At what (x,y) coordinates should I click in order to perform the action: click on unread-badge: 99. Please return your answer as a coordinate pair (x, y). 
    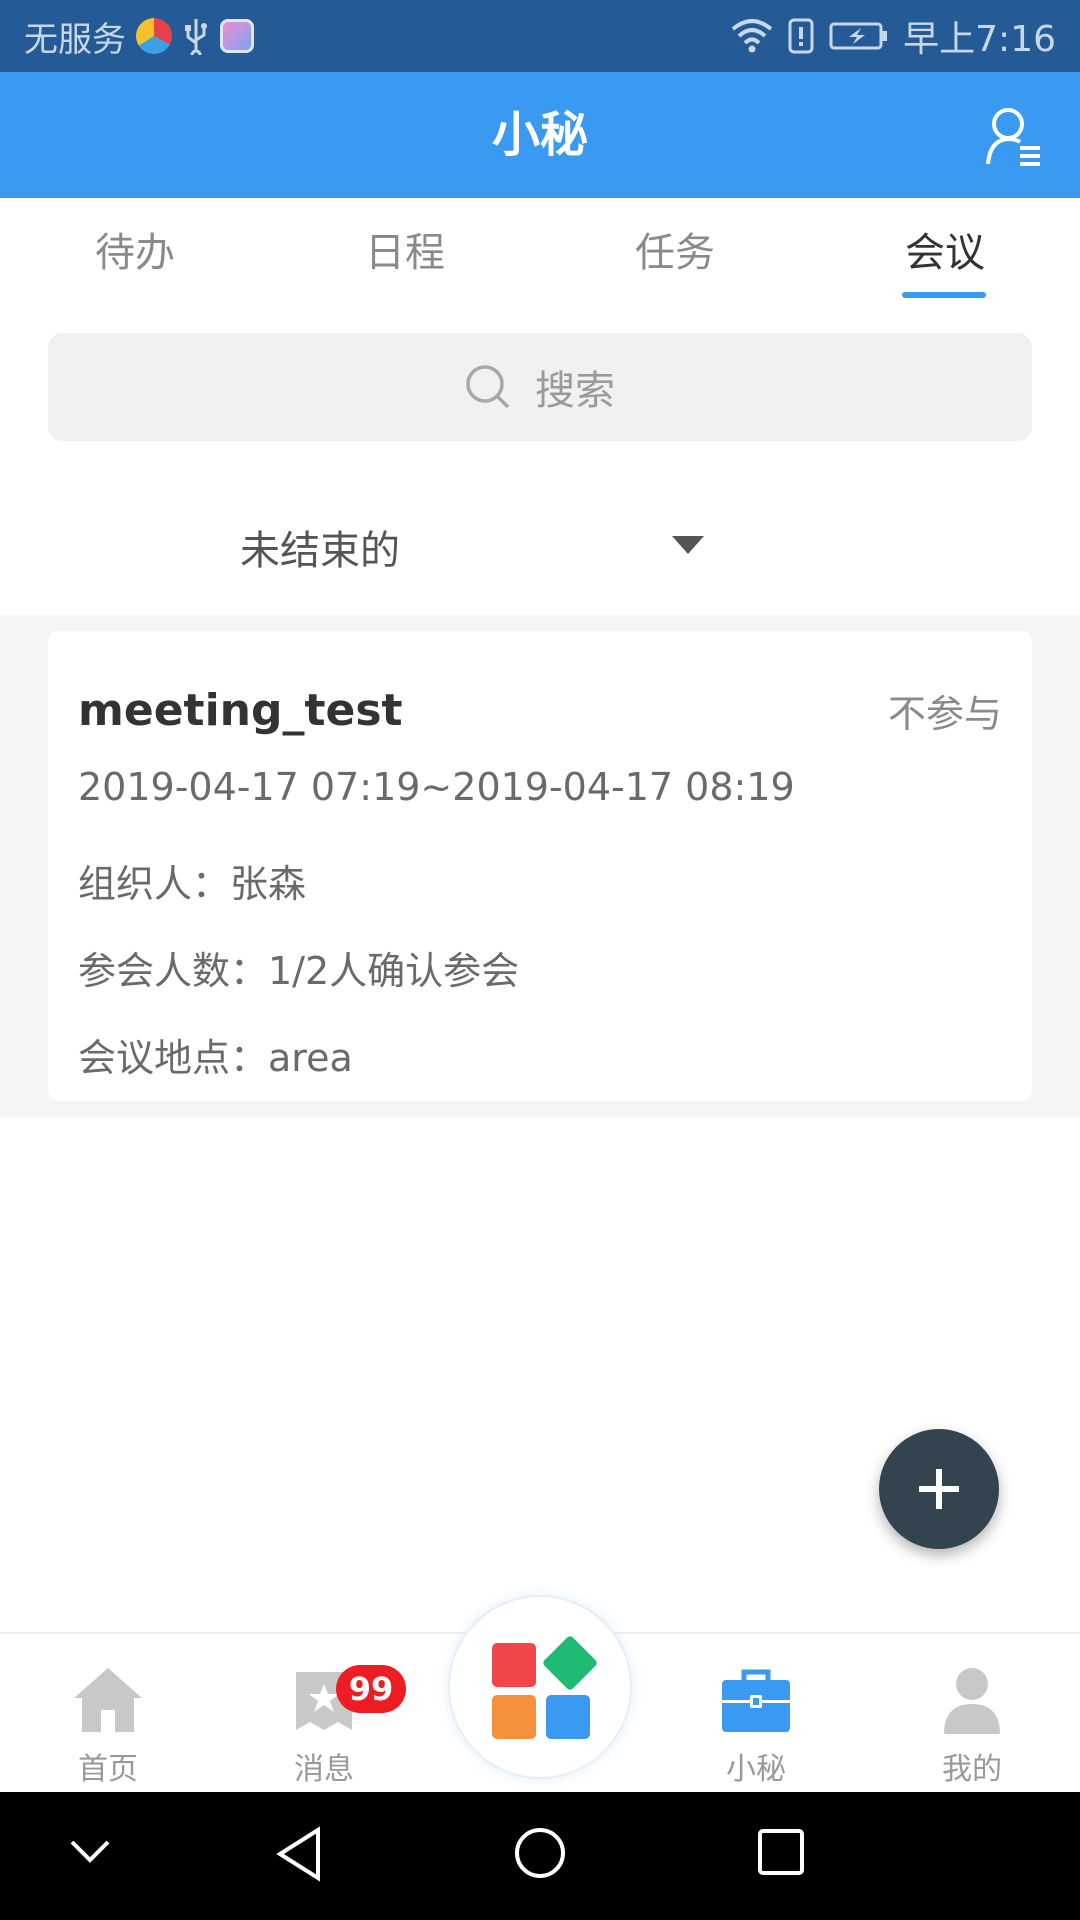
    Looking at the image, I should click on (371, 1689).